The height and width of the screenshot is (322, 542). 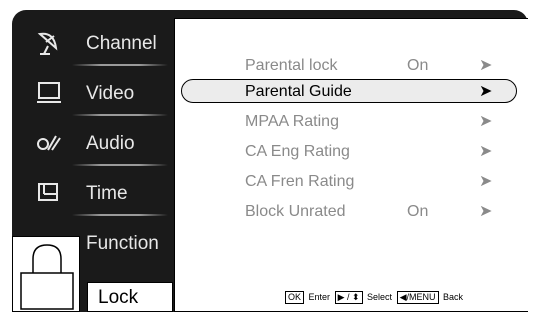 What do you see at coordinates (107, 193) in the screenshot?
I see `sidebar-item-label: Time` at bounding box center [107, 193].